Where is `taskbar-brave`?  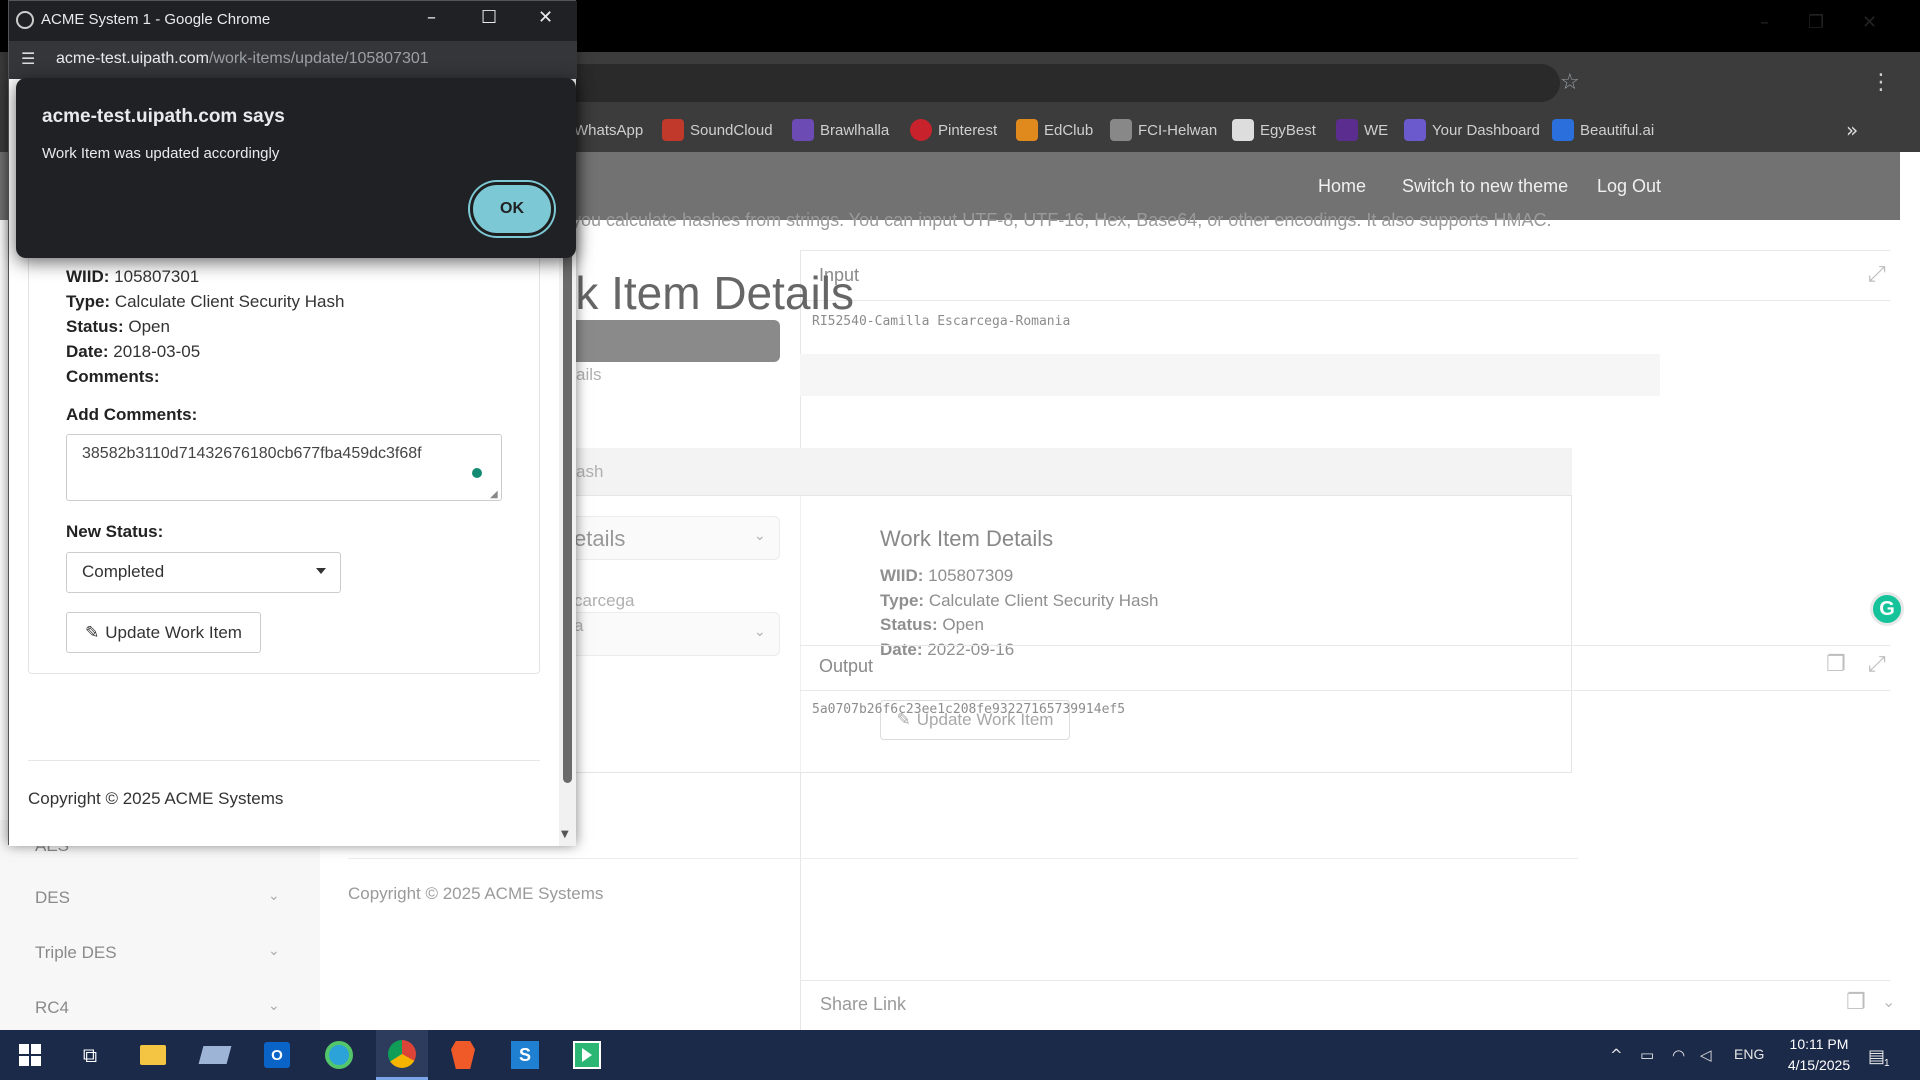 taskbar-brave is located at coordinates (463, 1055).